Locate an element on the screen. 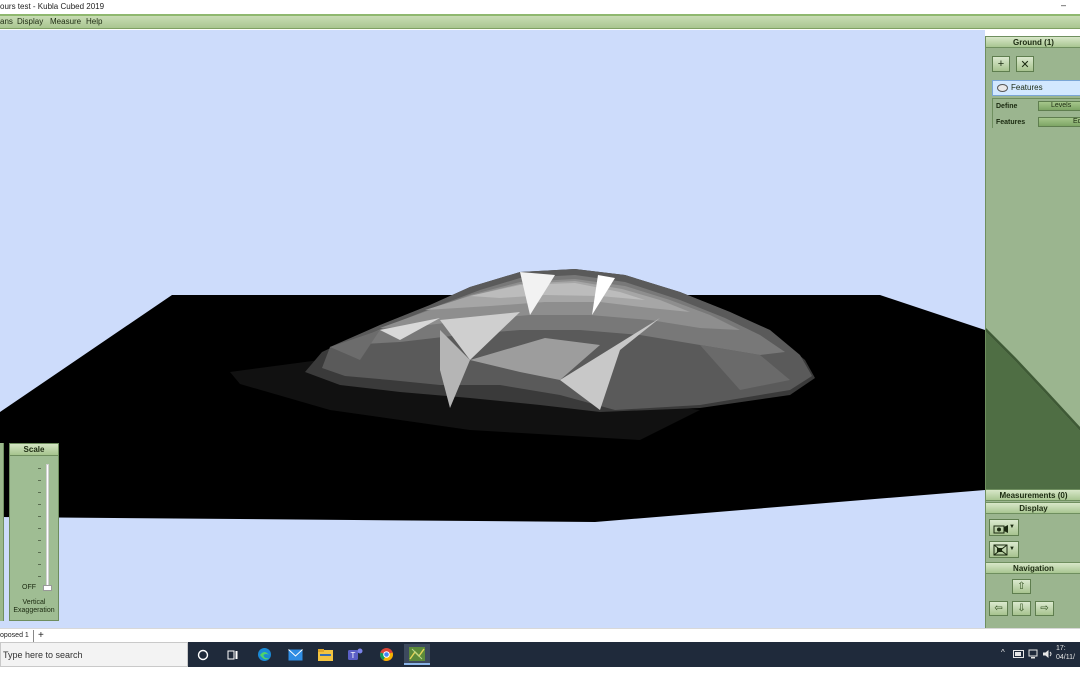  camera-view-icon is located at coordinates (1000, 529).